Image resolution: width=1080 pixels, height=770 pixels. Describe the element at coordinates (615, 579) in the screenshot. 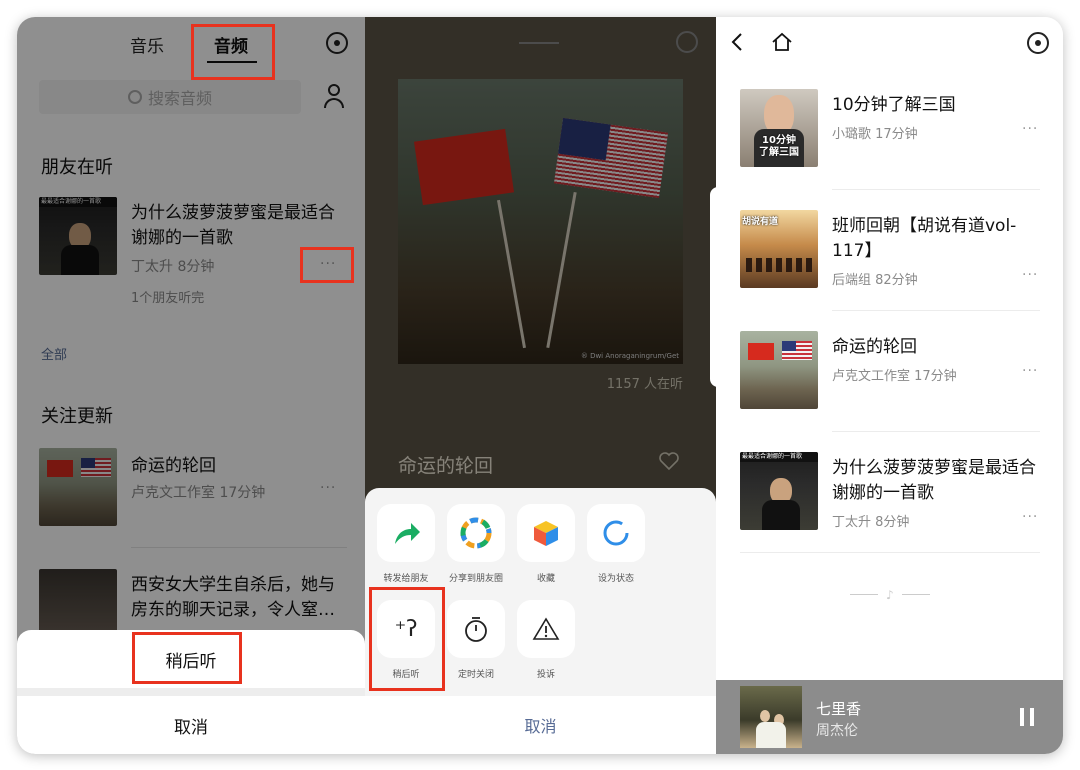

I see `status-label: 设为状态` at that location.